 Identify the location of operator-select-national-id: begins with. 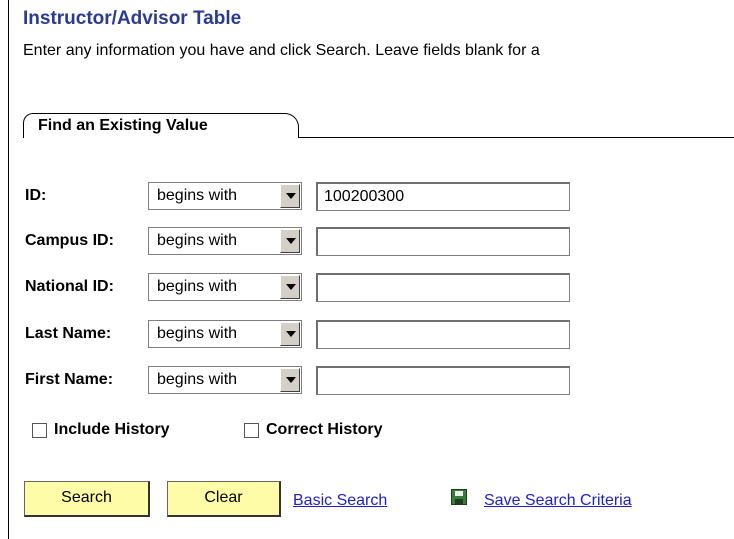
(225, 287).